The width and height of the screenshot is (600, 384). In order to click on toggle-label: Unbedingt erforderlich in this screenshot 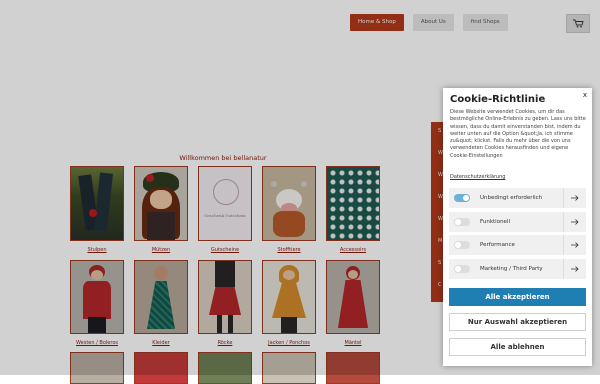, I will do `click(511, 198)`.